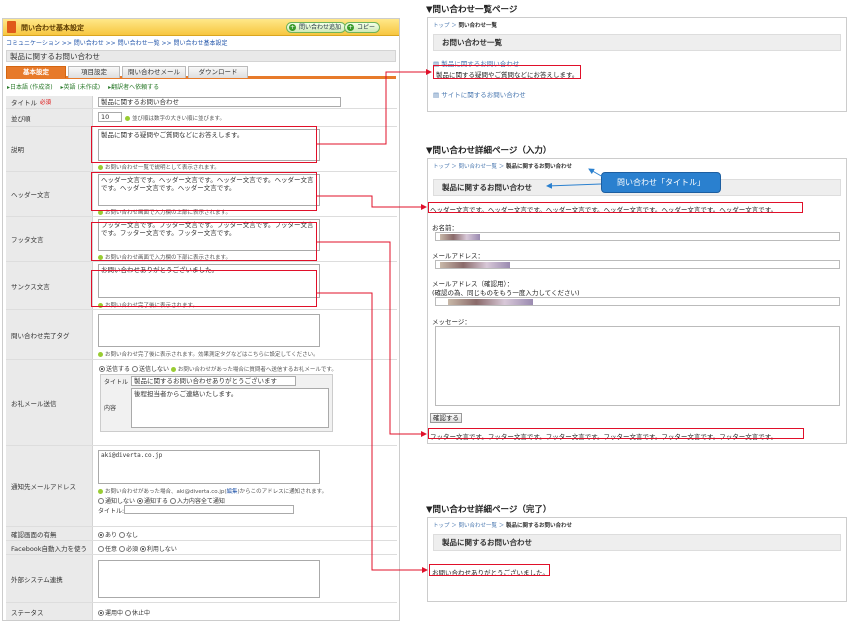  What do you see at coordinates (107, 549) in the screenshot?
I see `radio-fb-optional: 任意` at bounding box center [107, 549].